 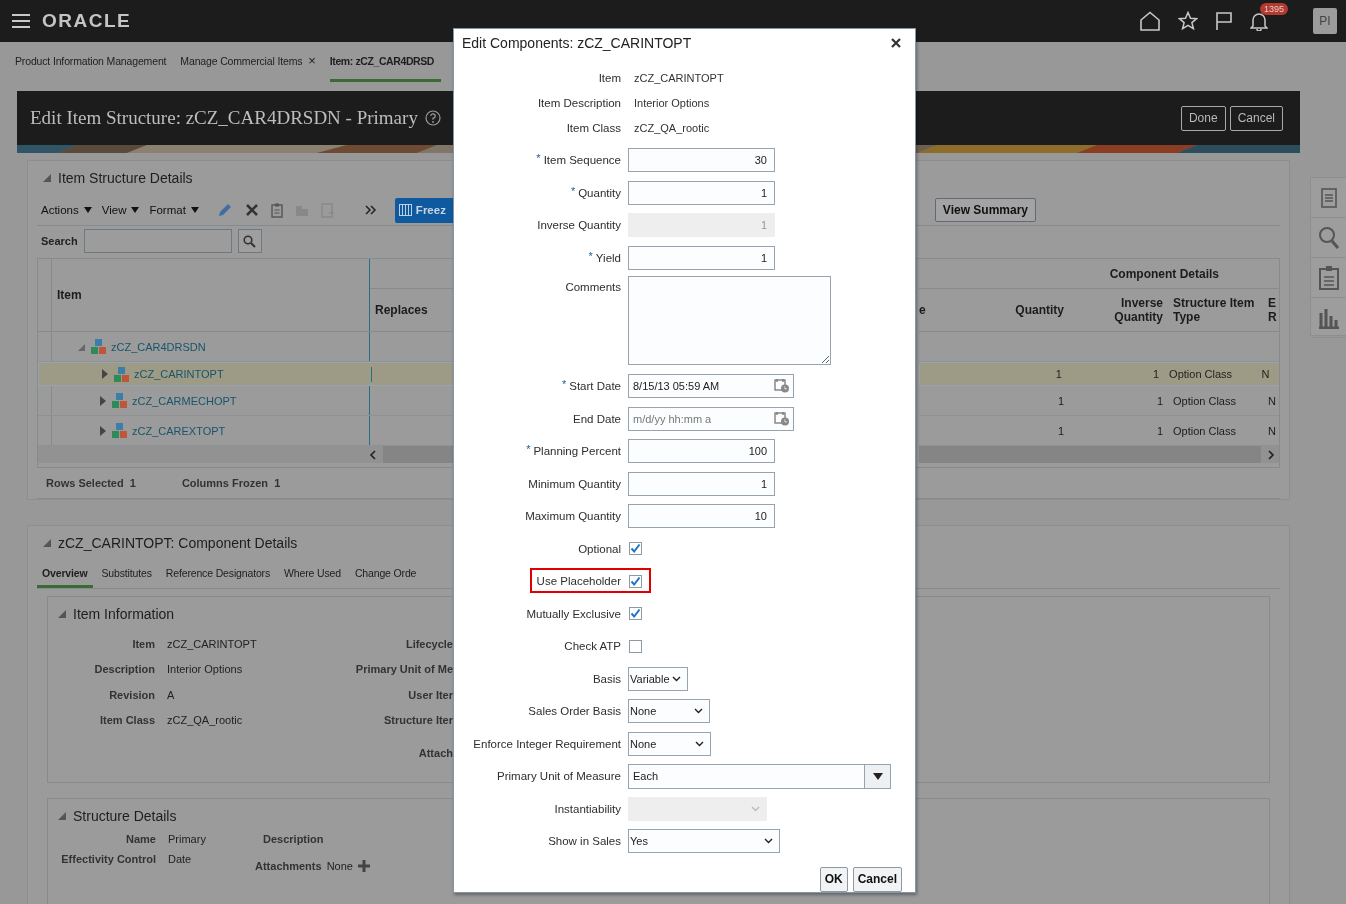 I want to click on item-structure-icon, so click(x=121, y=374).